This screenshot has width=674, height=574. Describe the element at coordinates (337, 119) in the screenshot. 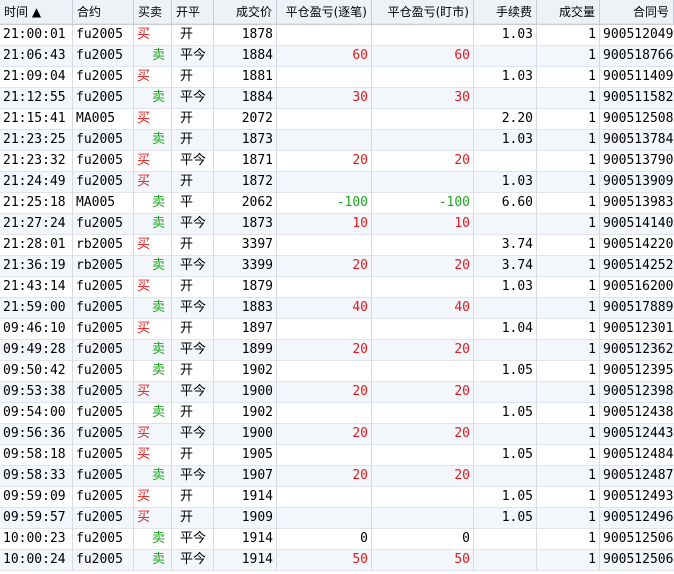

I see `table-row: 21:15:41 MA005 买开 2072 2.20 1 900512508` at that location.